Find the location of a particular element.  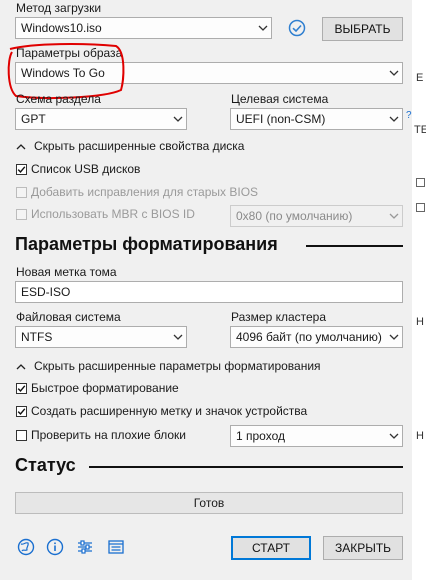

background-text-fragment: Е is located at coordinates (420, 78).